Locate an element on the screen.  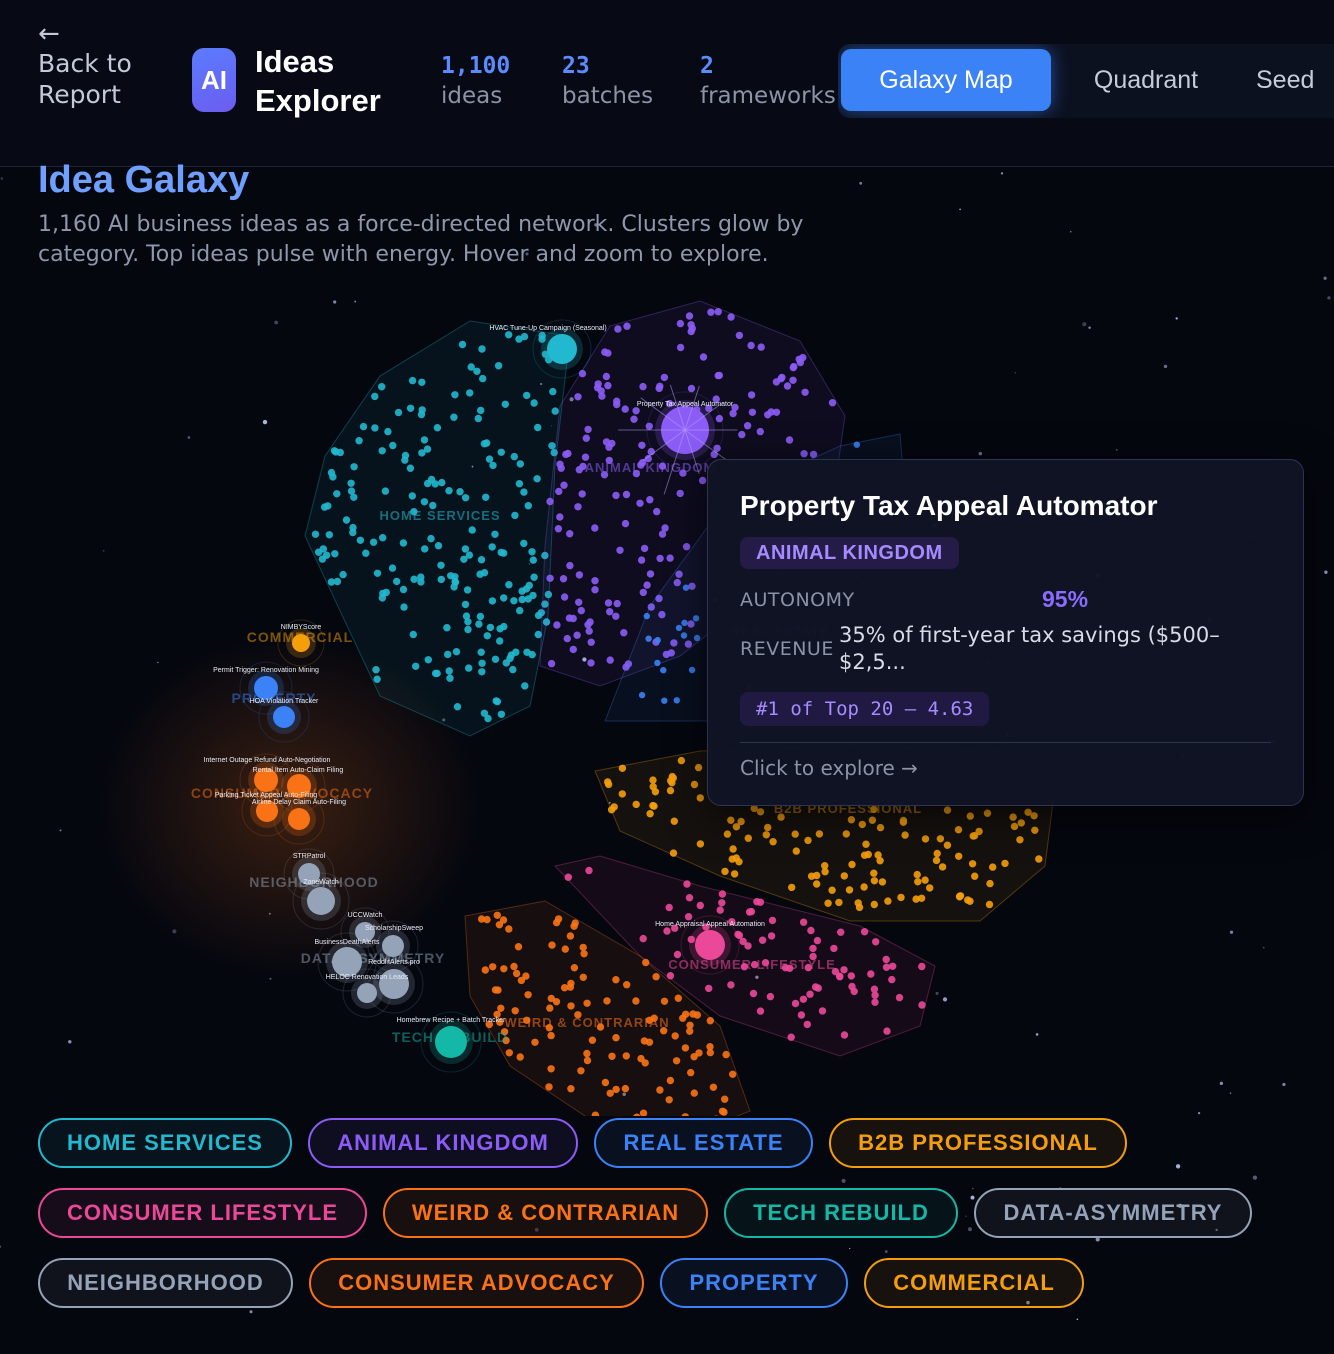
tab-quadrant: Quadrant is located at coordinates (1146, 80).